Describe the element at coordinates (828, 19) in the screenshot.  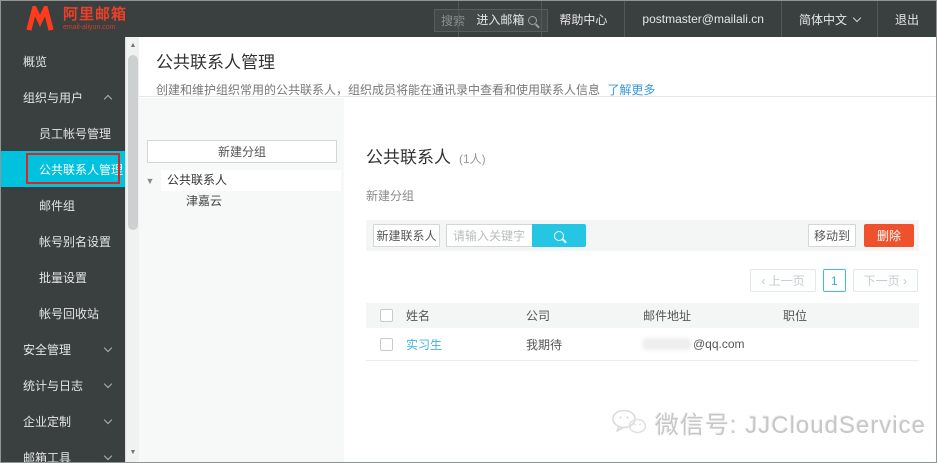
I see `language-selector: 简体中文` at that location.